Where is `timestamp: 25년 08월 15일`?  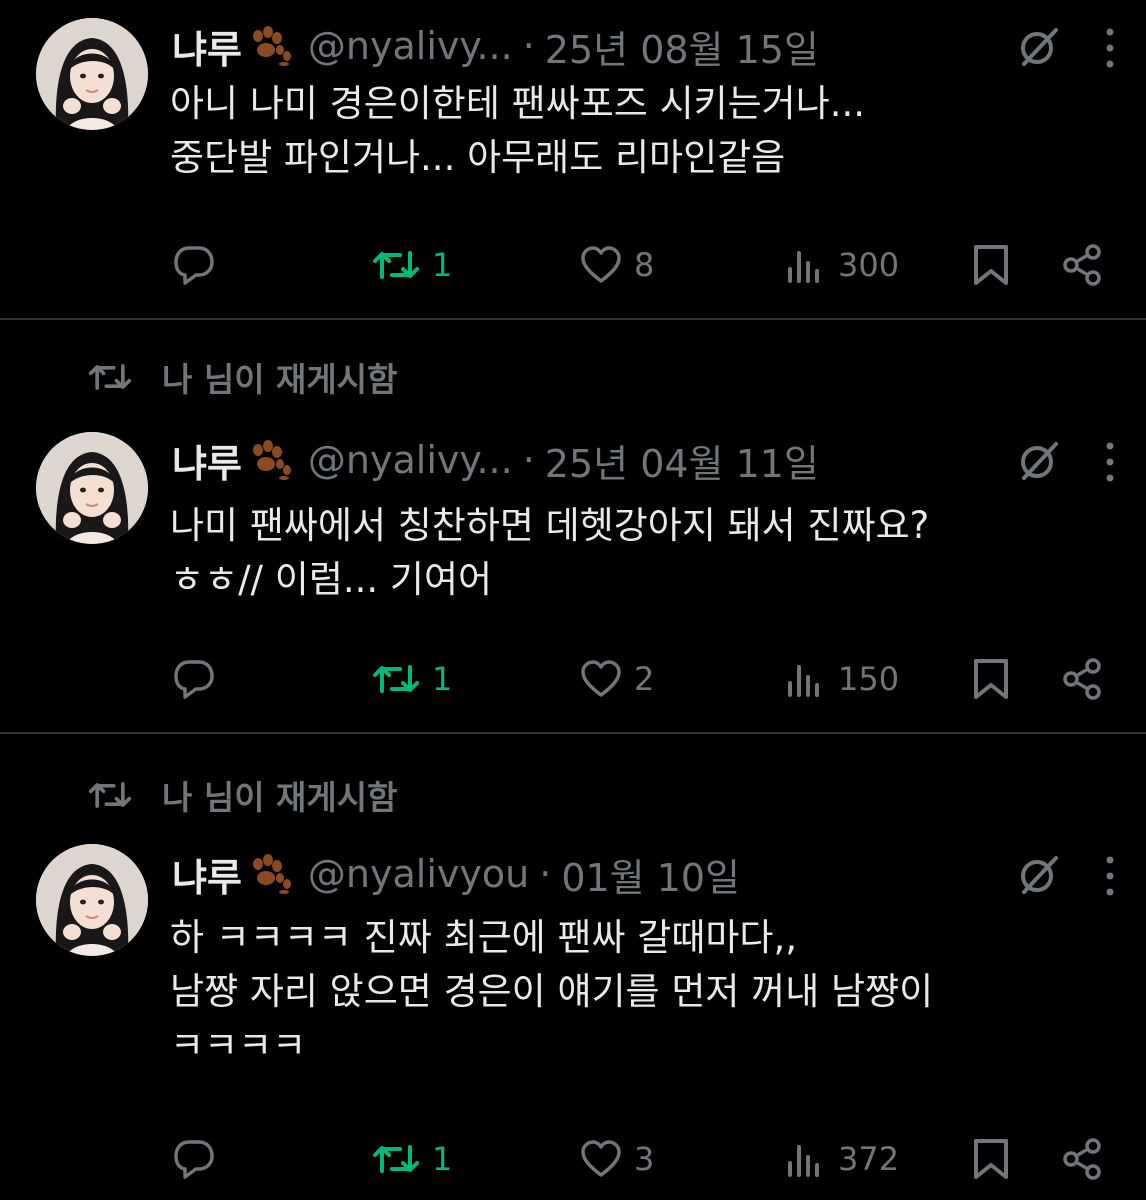
timestamp: 25년 08월 15일 is located at coordinates (682, 46).